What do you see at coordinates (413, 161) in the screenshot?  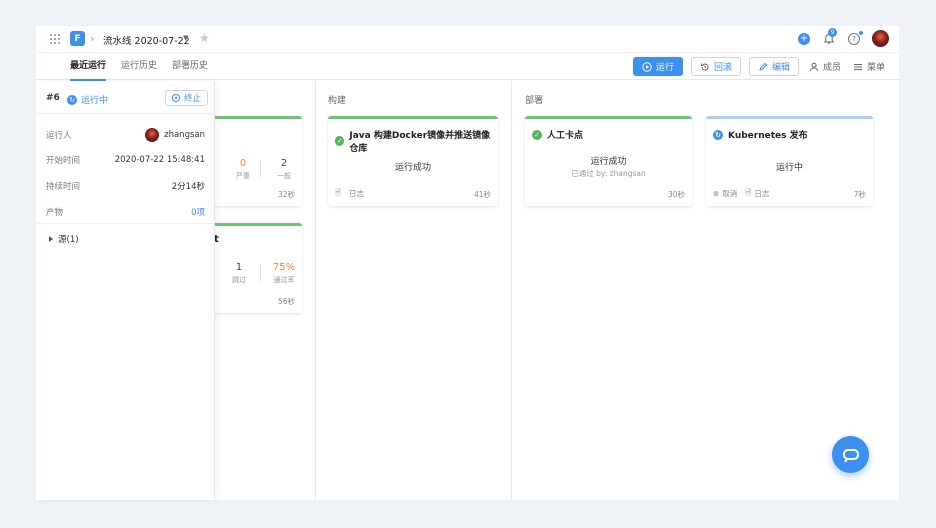 I see `stage-card-java-build: ✓ Java 构建Docker镜像并推送镜像仓库 运行成功 🗎 日志 41秒` at bounding box center [413, 161].